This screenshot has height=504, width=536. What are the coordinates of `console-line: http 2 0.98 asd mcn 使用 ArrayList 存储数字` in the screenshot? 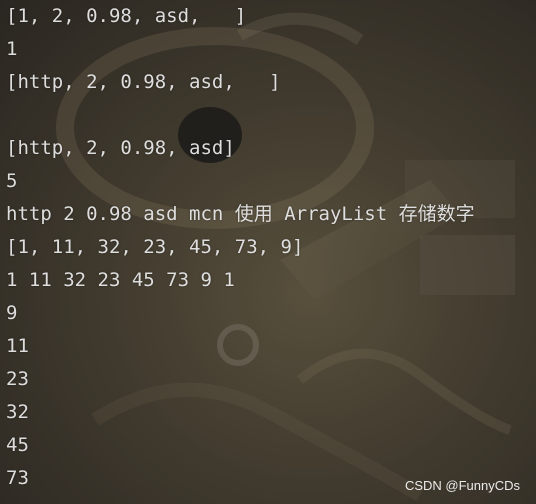 It's located at (240, 214).